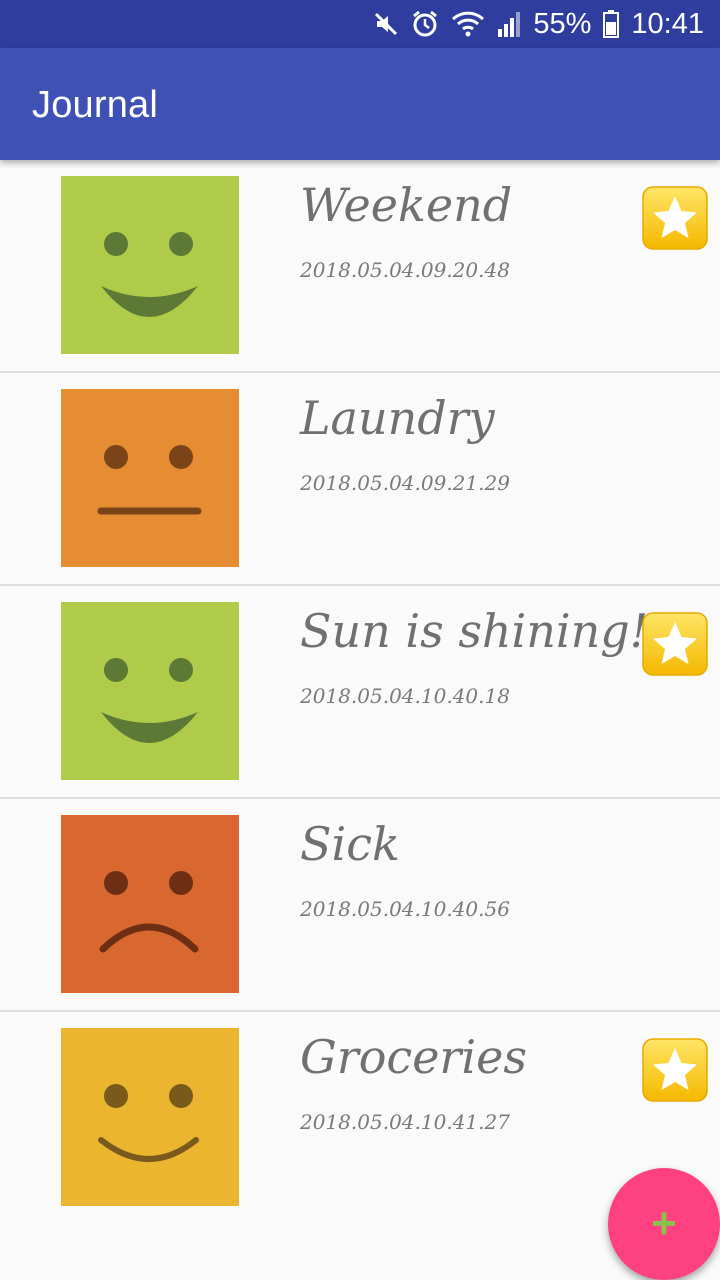 The height and width of the screenshot is (1280, 720). What do you see at coordinates (150, 478) in the screenshot?
I see `mood-neutral-icon` at bounding box center [150, 478].